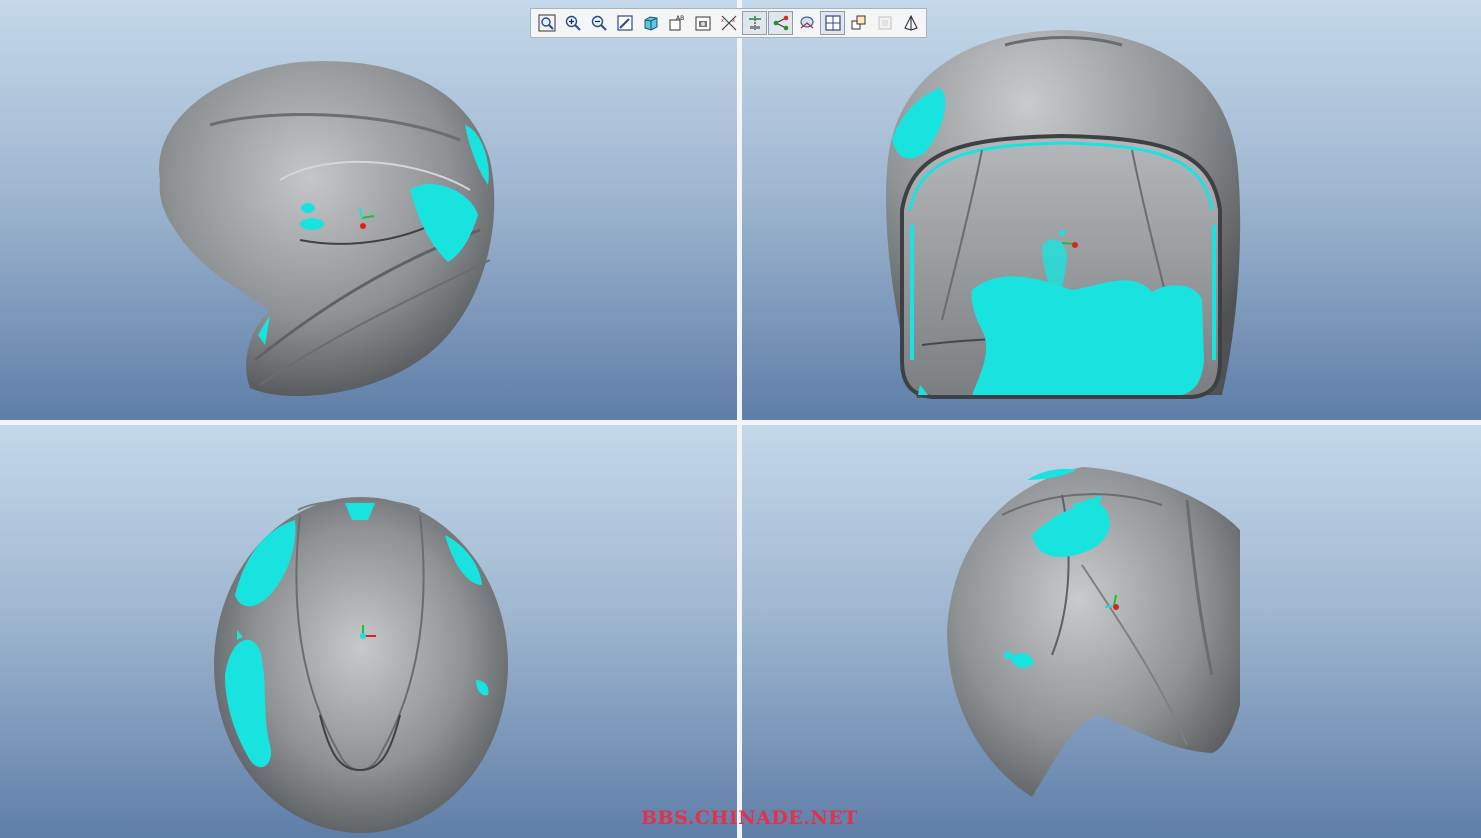  I want to click on site-watermark: BBS.CHINADE.NET, so click(749, 818).